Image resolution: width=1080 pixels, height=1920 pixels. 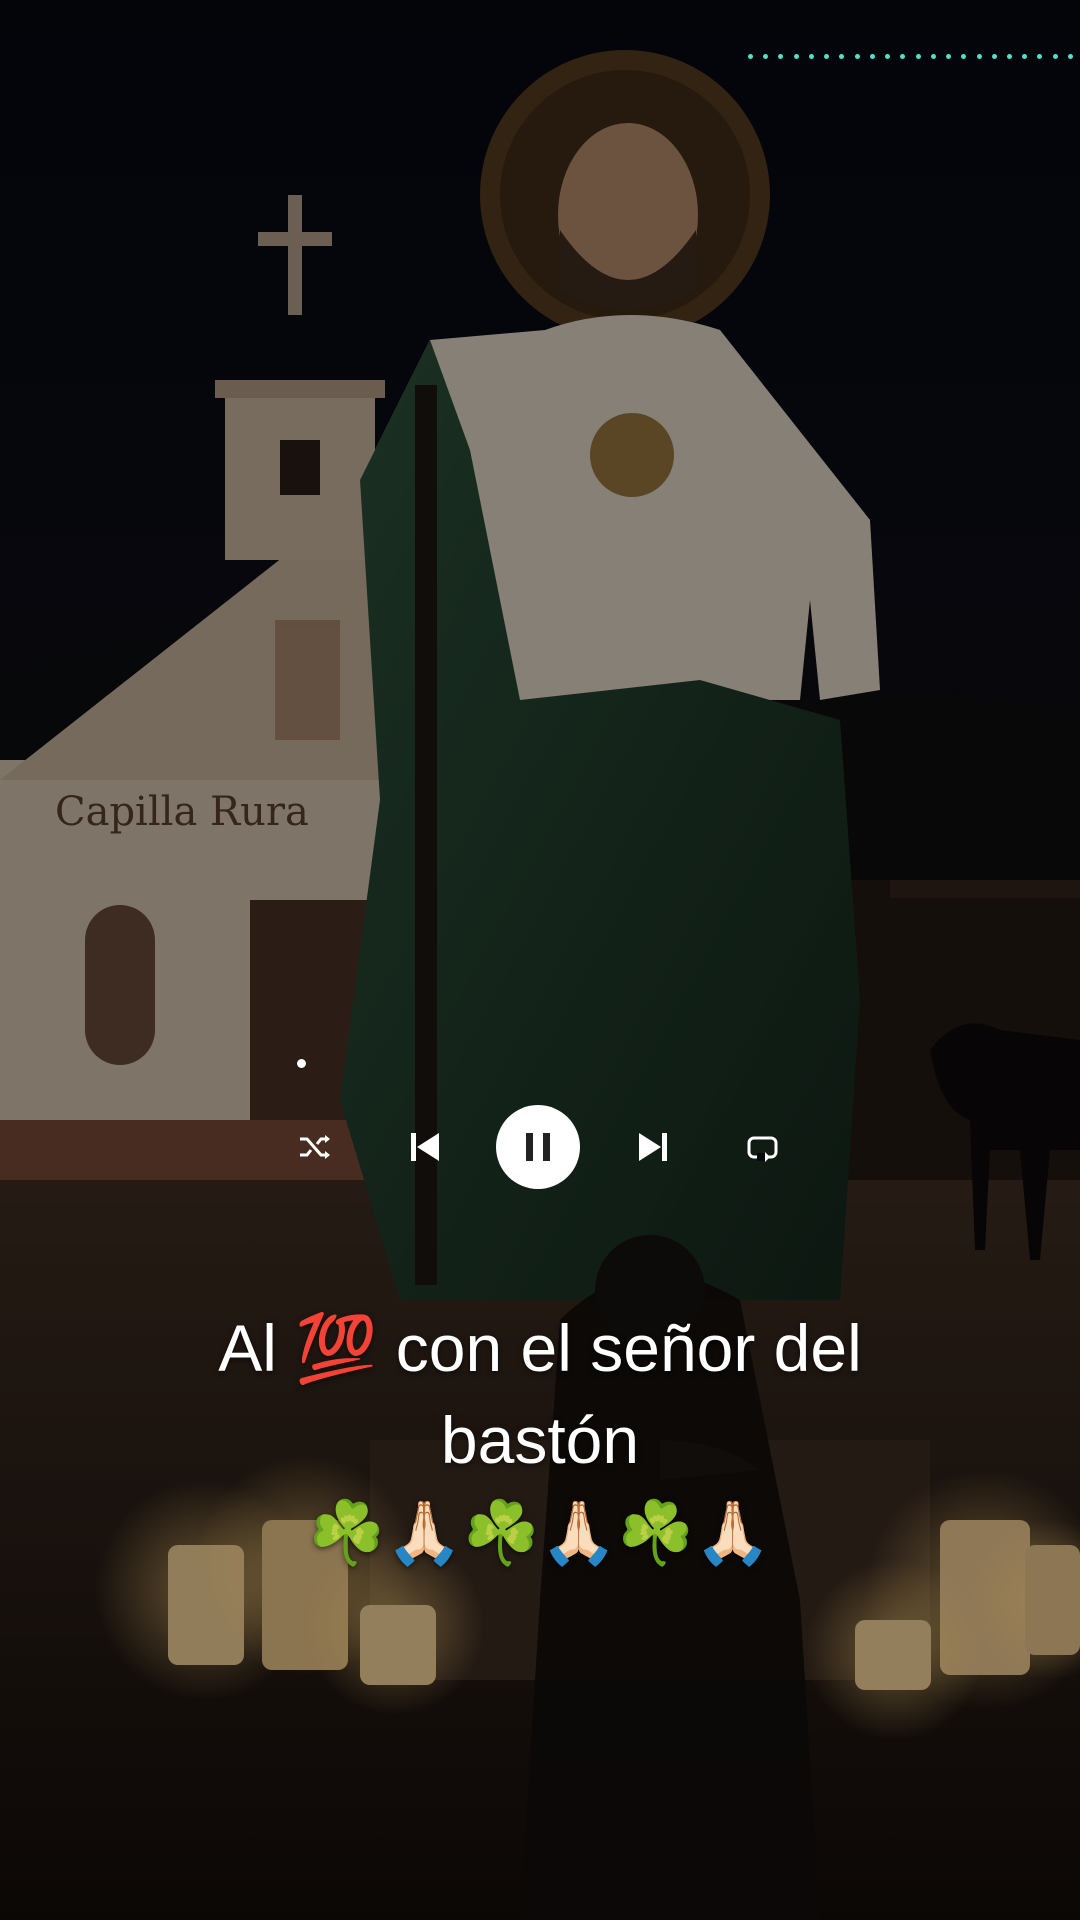 I want to click on next-button, so click(x=653, y=1147).